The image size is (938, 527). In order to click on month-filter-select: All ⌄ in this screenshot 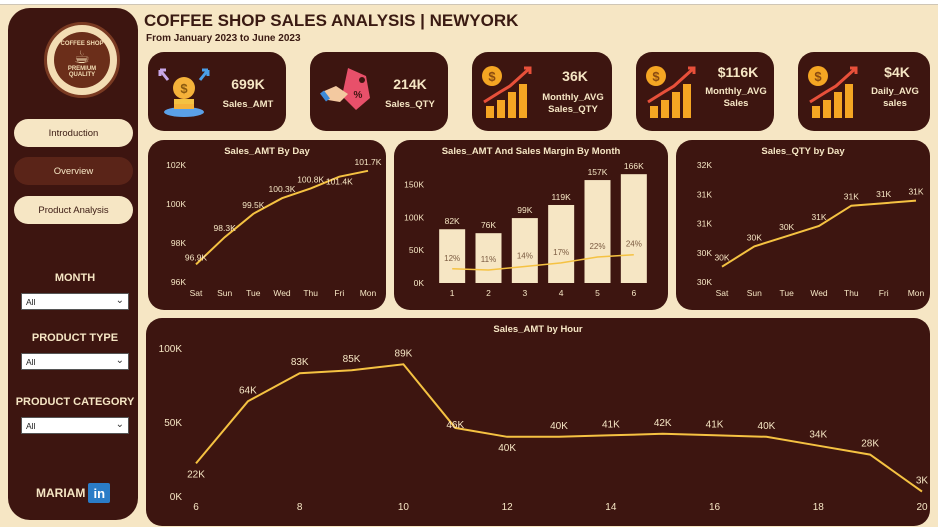, I will do `click(75, 301)`.